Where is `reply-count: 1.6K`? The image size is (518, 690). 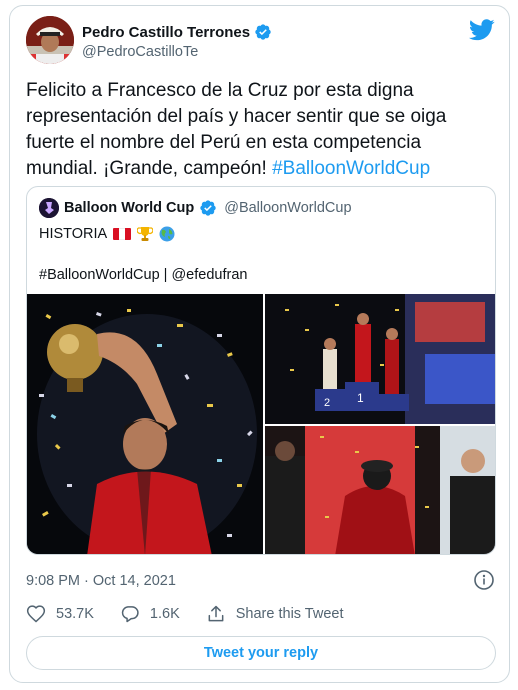
reply-count: 1.6K is located at coordinates (164, 614).